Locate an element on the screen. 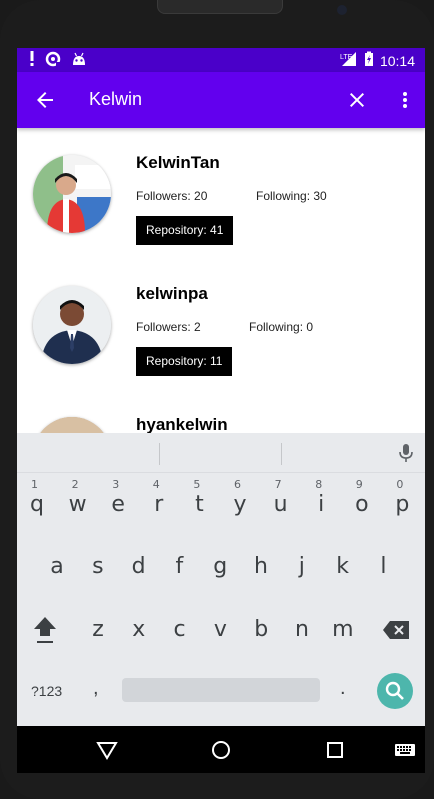 This screenshot has height=799, width=434. back-triangle-icon is located at coordinates (107, 750).